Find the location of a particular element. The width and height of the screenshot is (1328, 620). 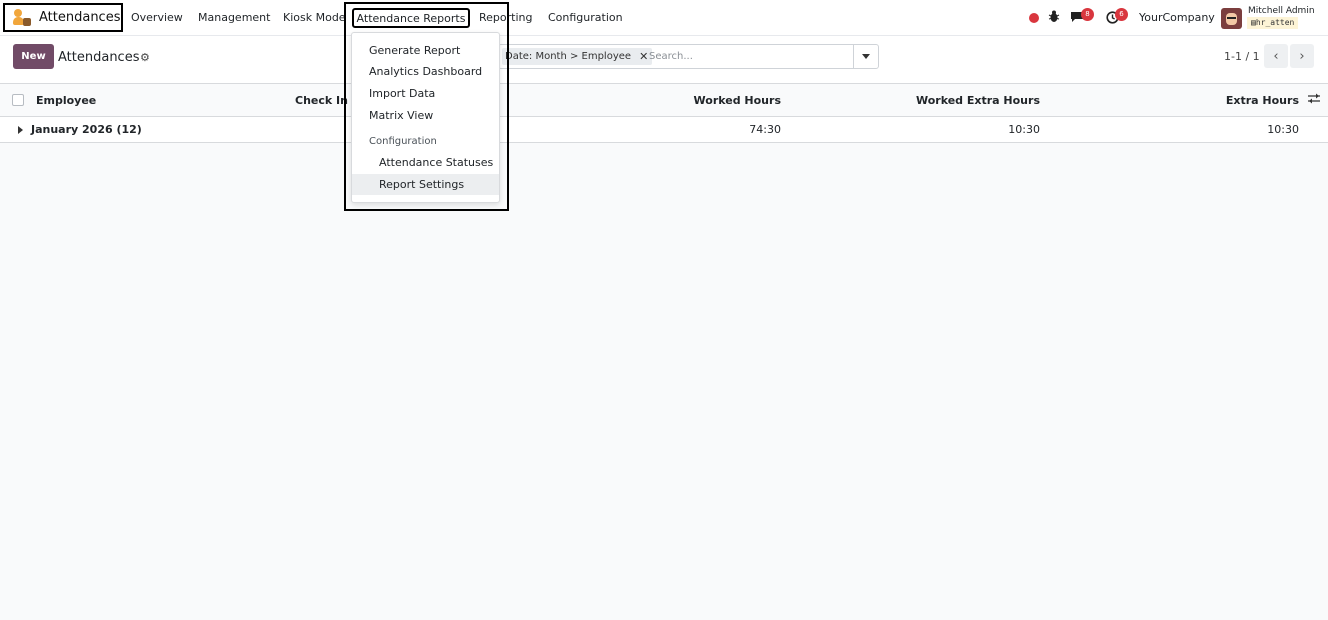

debug-bug-icon is located at coordinates (1054, 17).